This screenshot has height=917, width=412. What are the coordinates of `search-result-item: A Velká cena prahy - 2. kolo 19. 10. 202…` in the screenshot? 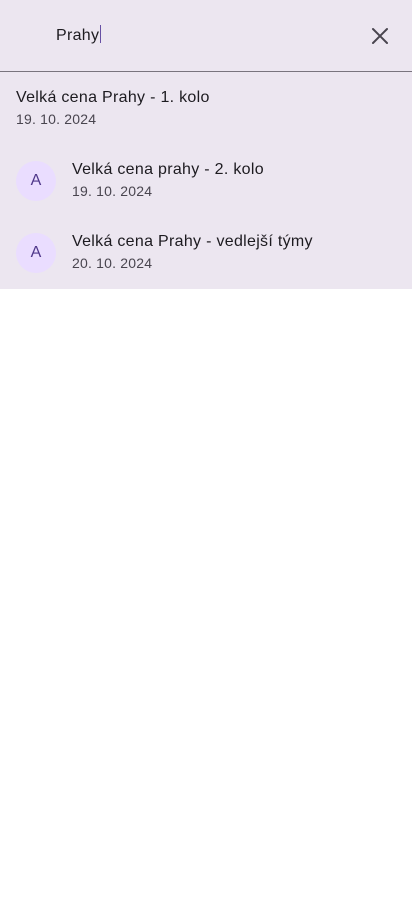 It's located at (206, 181).